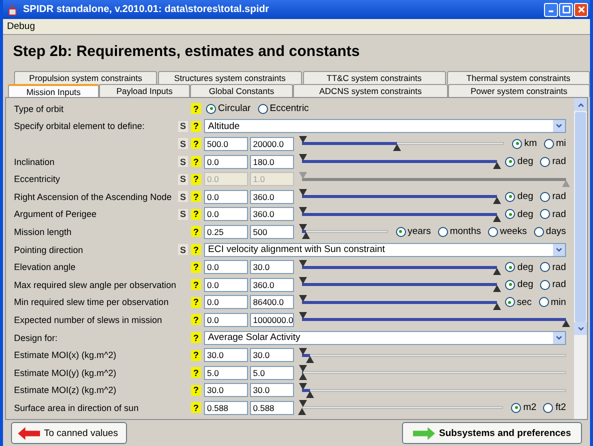  What do you see at coordinates (580, 217) in the screenshot?
I see `scroll-thumb` at bounding box center [580, 217].